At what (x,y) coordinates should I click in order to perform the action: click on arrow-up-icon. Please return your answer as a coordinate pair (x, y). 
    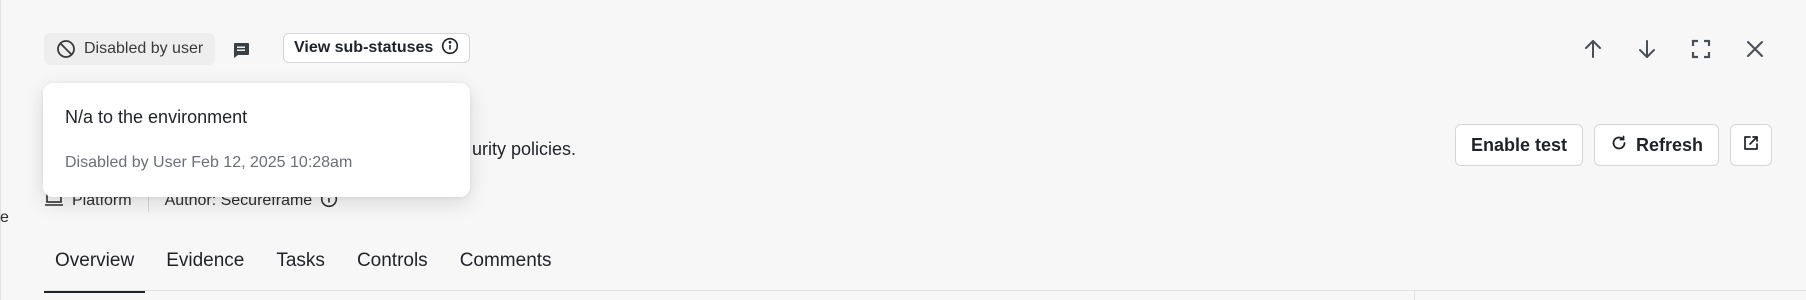
    Looking at the image, I should click on (1593, 49).